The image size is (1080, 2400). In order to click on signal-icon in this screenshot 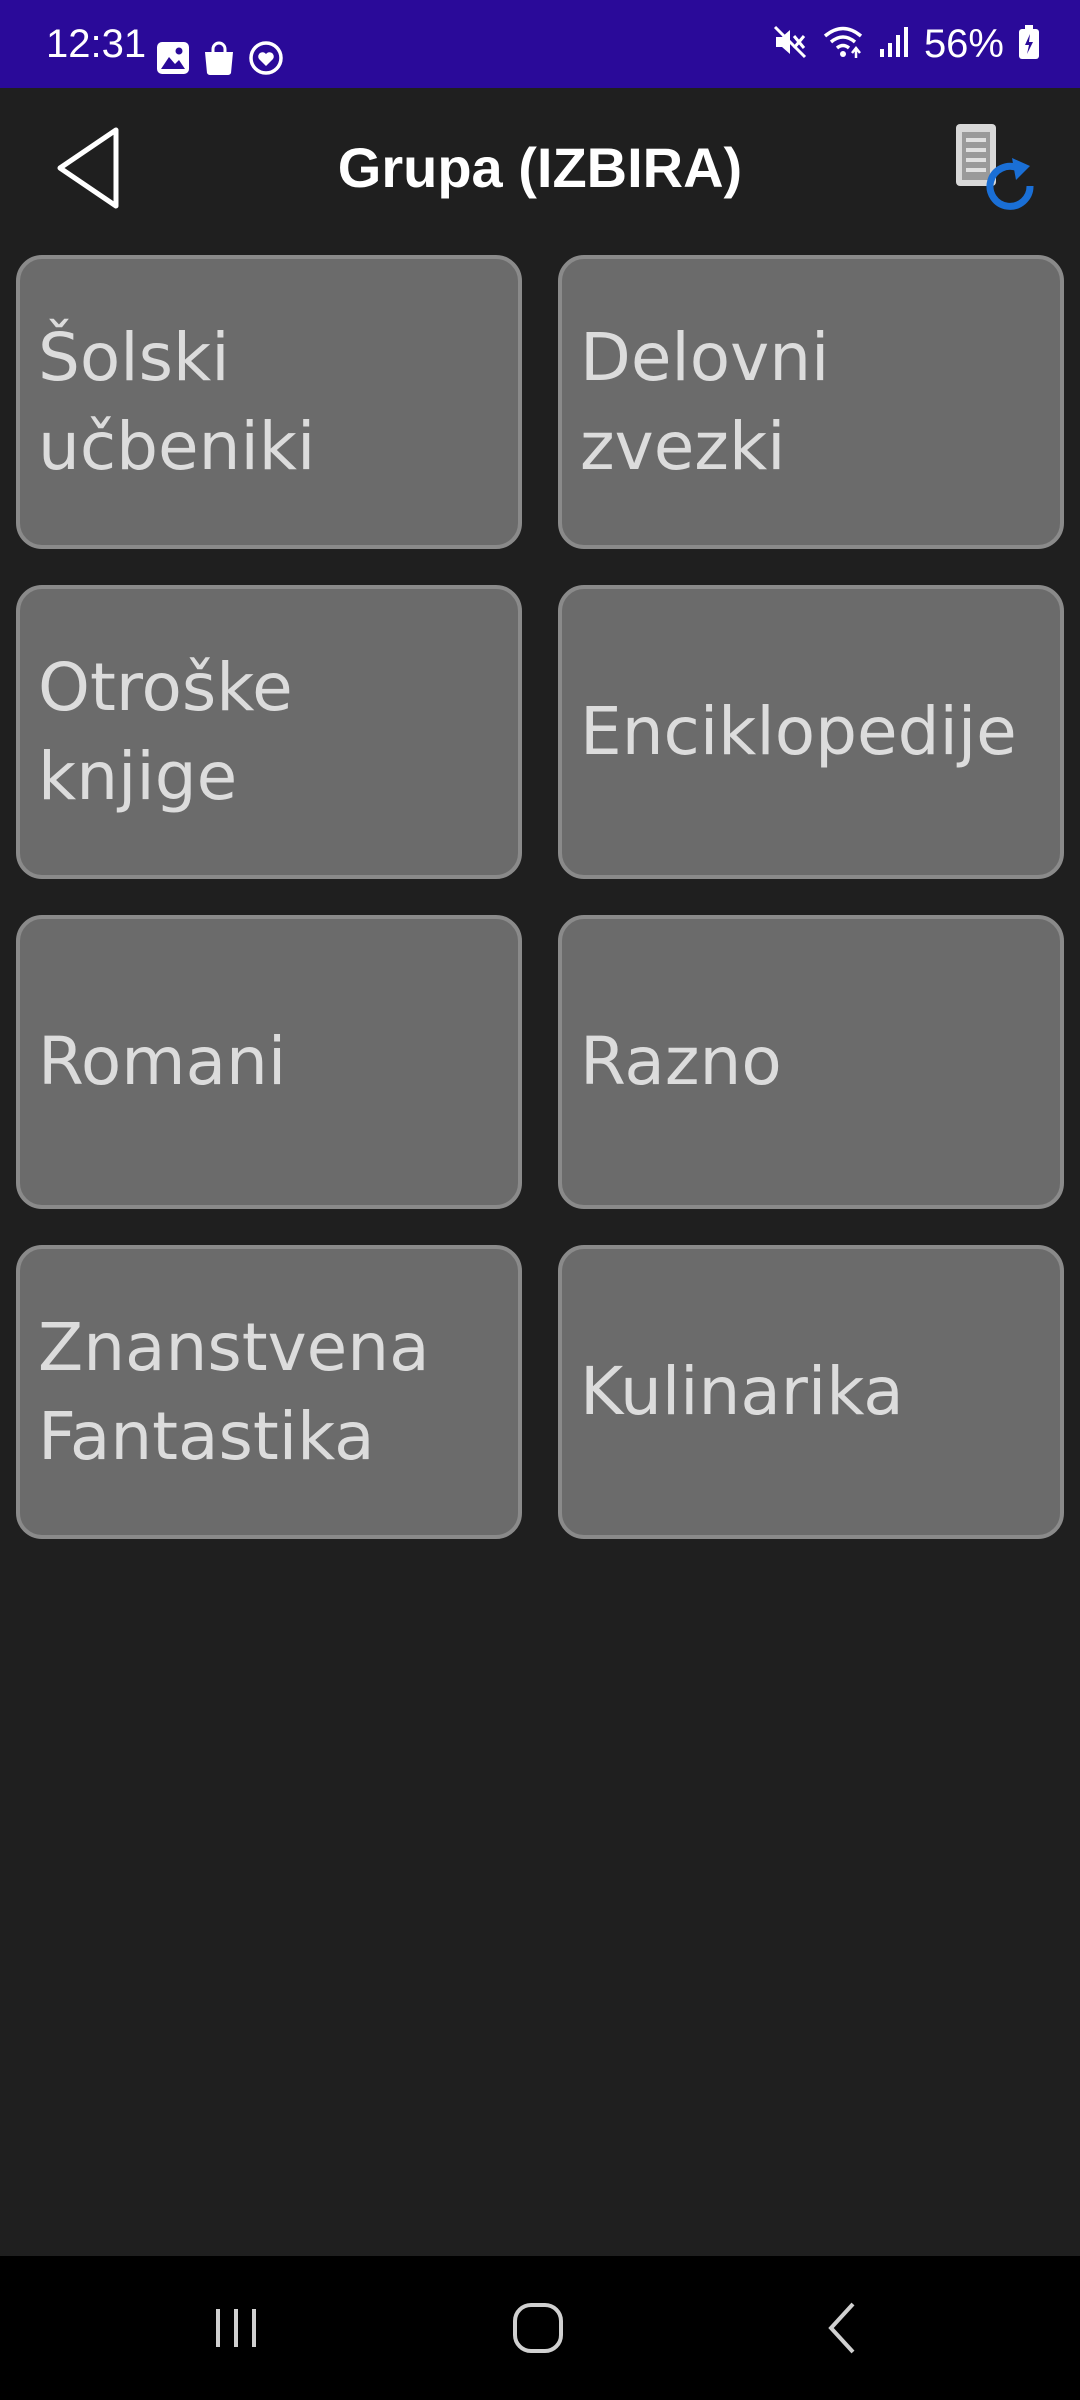, I will do `click(894, 44)`.